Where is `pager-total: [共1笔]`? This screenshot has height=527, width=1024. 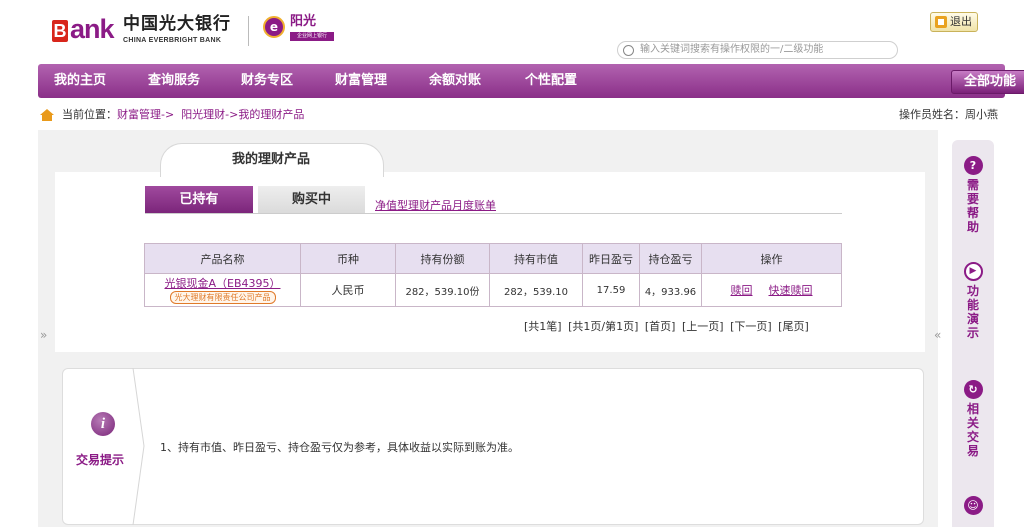
pager-total: [共1笔] is located at coordinates (543, 326).